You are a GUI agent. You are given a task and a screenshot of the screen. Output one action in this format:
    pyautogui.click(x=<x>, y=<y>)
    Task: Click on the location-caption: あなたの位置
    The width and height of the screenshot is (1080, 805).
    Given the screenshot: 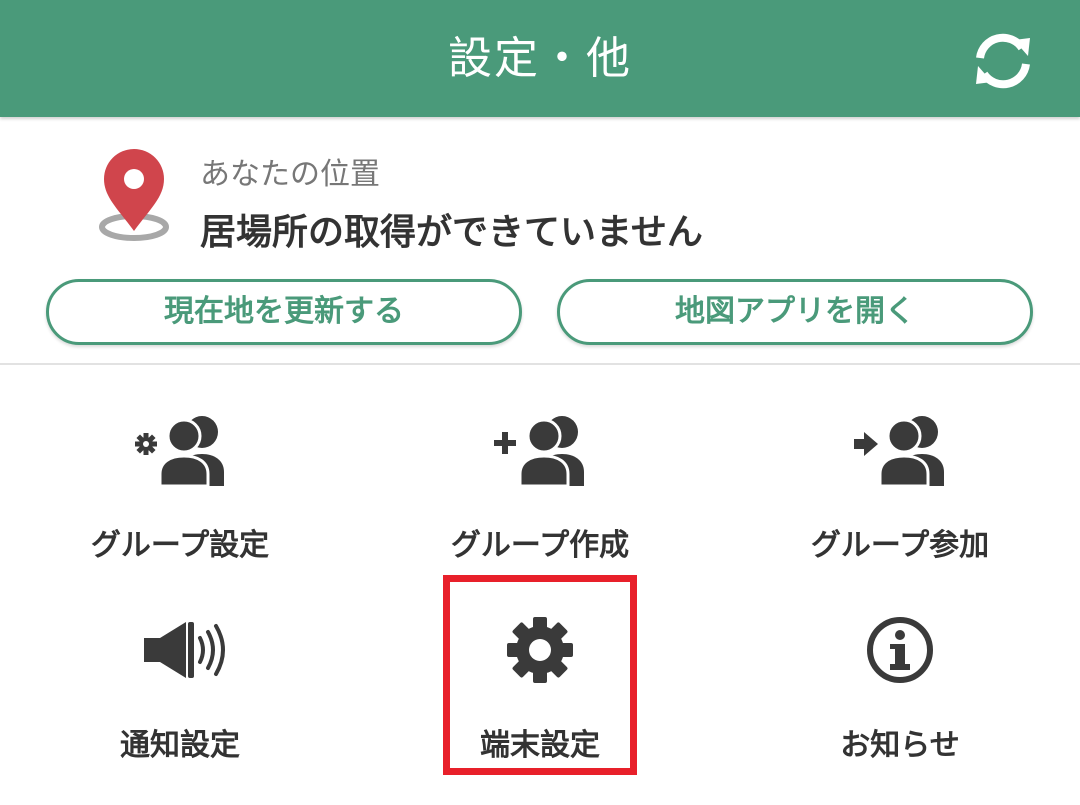 What is the action you would take?
    pyautogui.click(x=290, y=174)
    